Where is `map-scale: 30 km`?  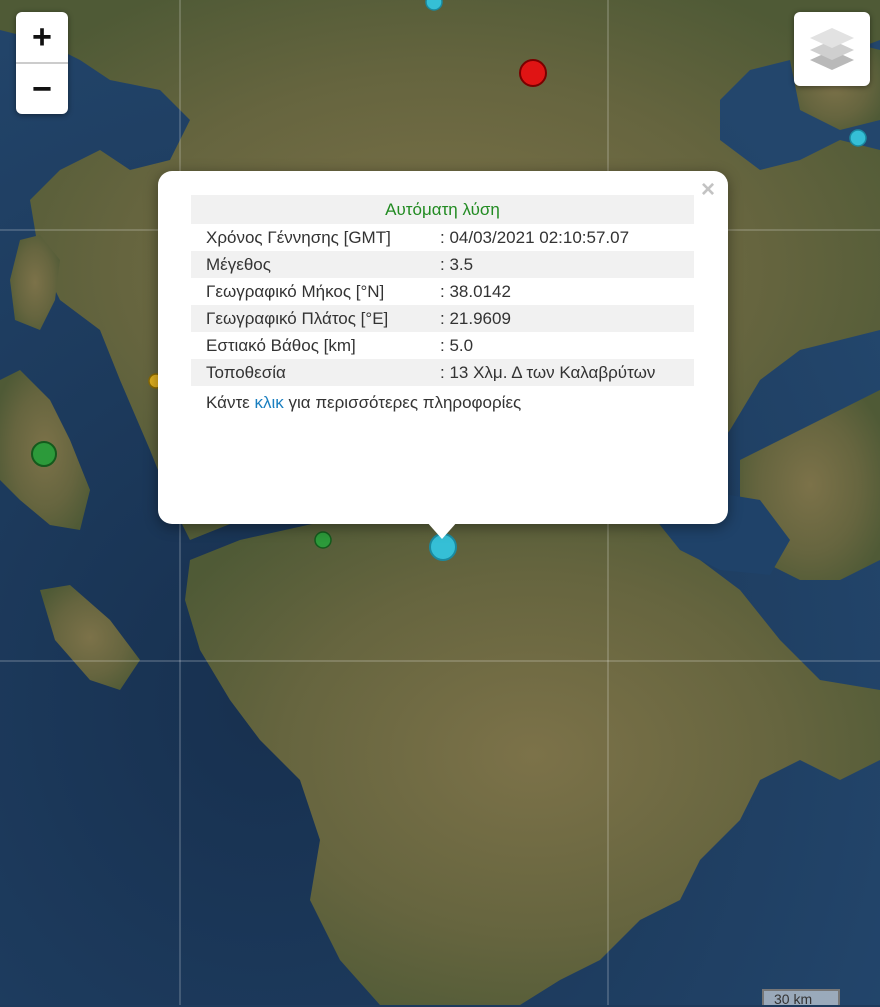 map-scale: 30 km is located at coordinates (801, 998).